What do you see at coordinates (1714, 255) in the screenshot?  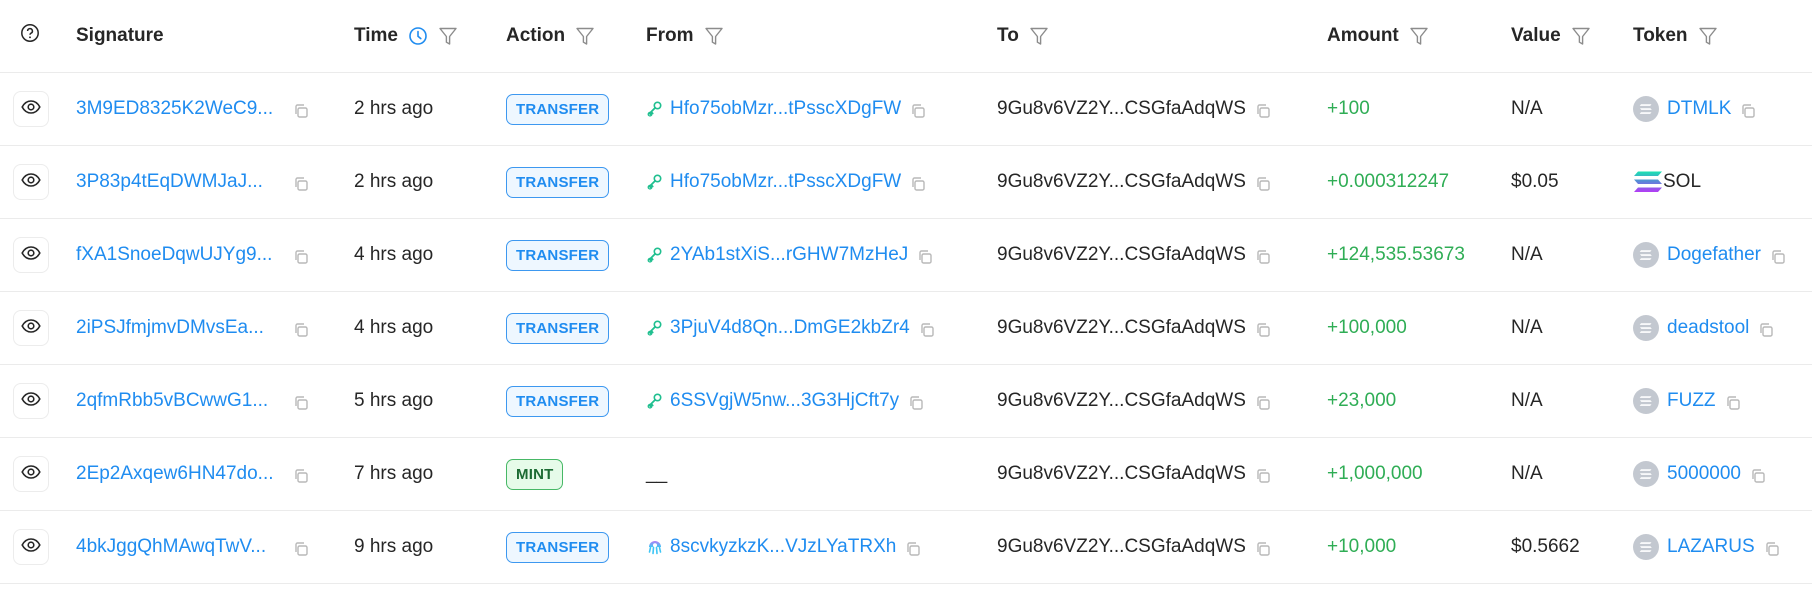 I see `token-link: Dogefather` at bounding box center [1714, 255].